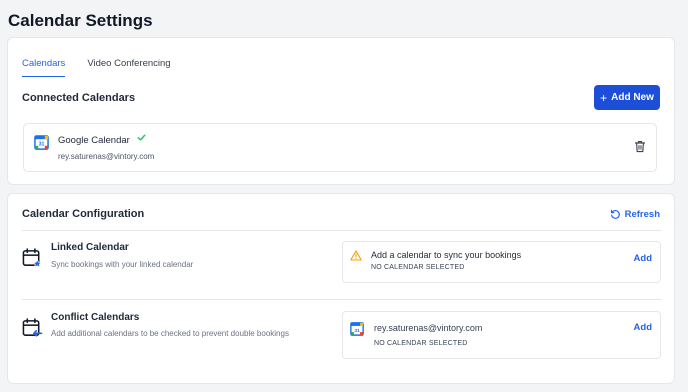 The image size is (688, 392). What do you see at coordinates (643, 327) in the screenshot?
I see `conflict-calendar-add-link: Add` at bounding box center [643, 327].